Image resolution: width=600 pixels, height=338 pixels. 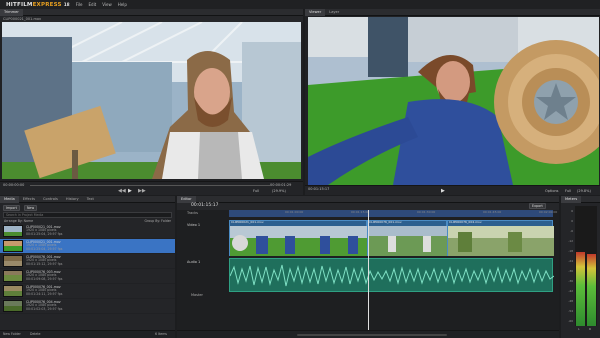 I want to click on menu-file: File, so click(x=79, y=4).